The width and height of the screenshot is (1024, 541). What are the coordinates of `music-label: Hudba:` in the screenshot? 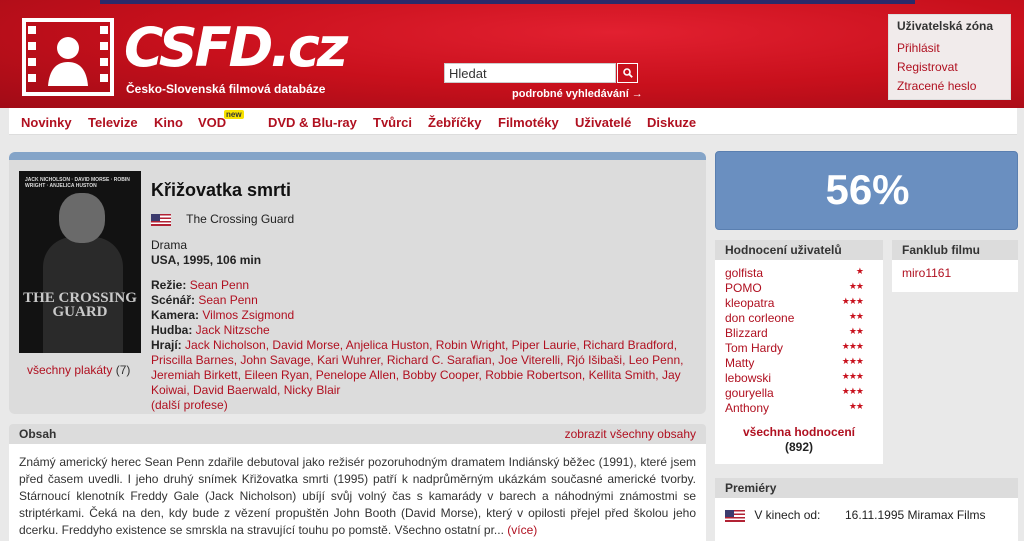 It's located at (172, 330).